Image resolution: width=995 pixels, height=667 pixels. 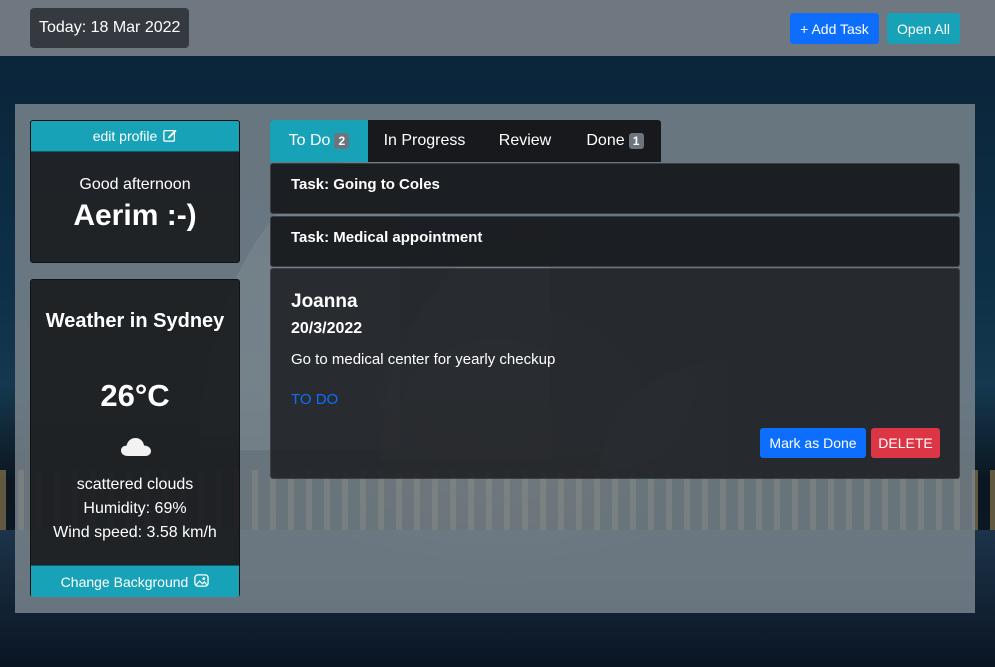 What do you see at coordinates (136, 447) in the screenshot?
I see `cloud-icon` at bounding box center [136, 447].